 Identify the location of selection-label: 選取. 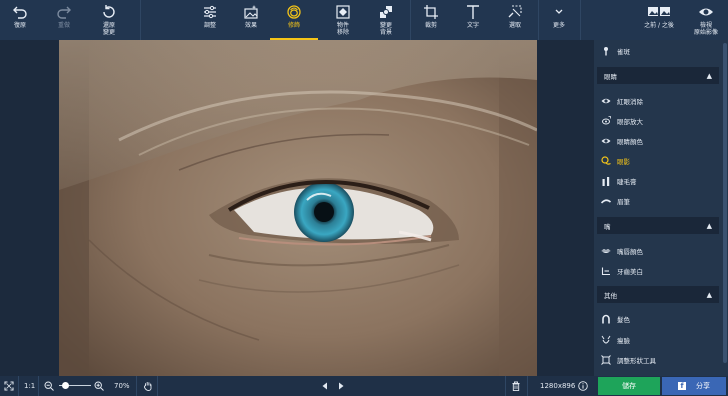
(514, 25).